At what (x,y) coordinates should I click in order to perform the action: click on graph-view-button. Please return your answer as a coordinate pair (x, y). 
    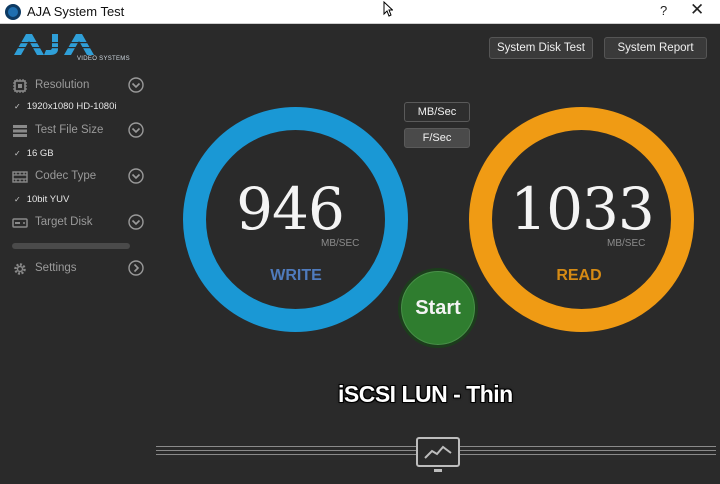
    Looking at the image, I should click on (438, 454).